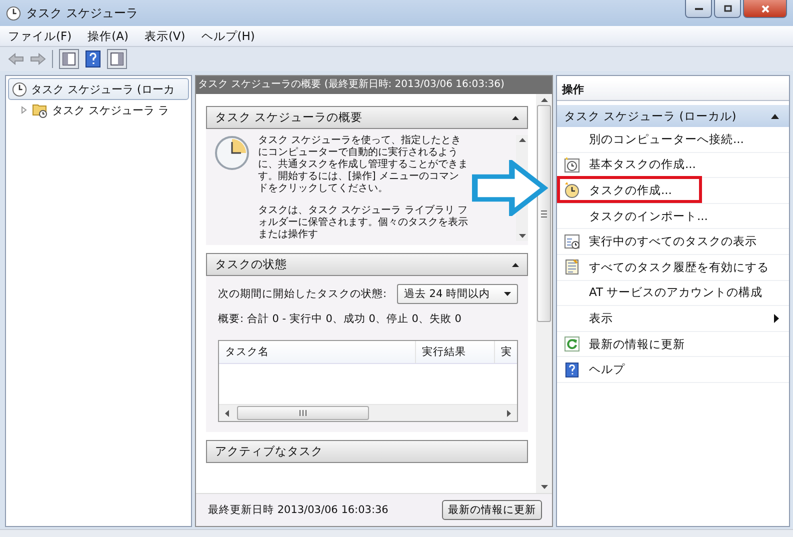 Image resolution: width=793 pixels, height=537 pixels. I want to click on description-text: タスクは、タスク スケジューラ ライブラリ フォルダーに保管されます。個々のタスクを表示または操作す, so click(363, 223).